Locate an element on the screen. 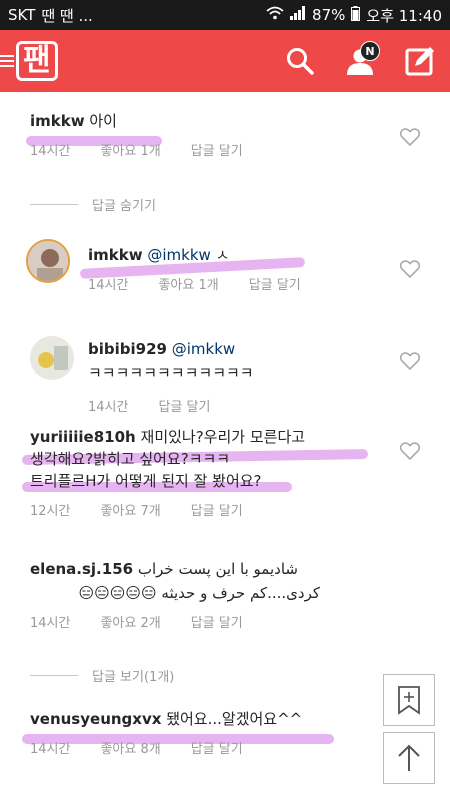  bookmark-button is located at coordinates (409, 700).